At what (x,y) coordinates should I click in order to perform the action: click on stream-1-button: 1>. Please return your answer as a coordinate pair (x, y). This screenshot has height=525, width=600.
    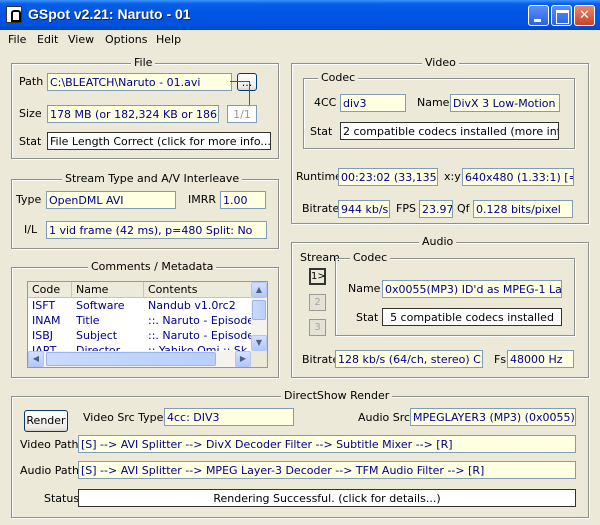
    Looking at the image, I should click on (317, 276).